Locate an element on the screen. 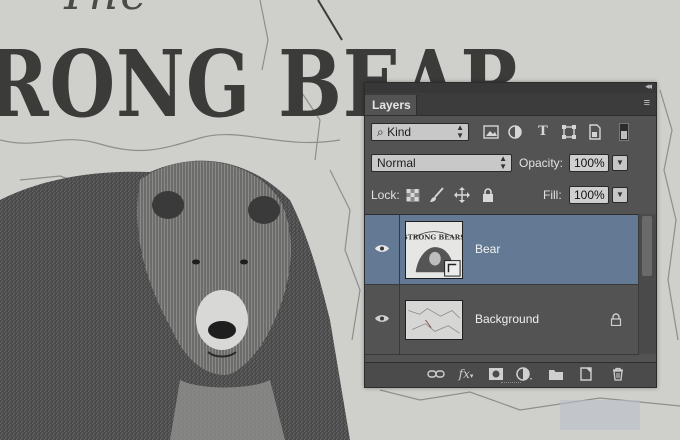 The image size is (680, 440). new-adjustment-icon is located at coordinates (524, 374).